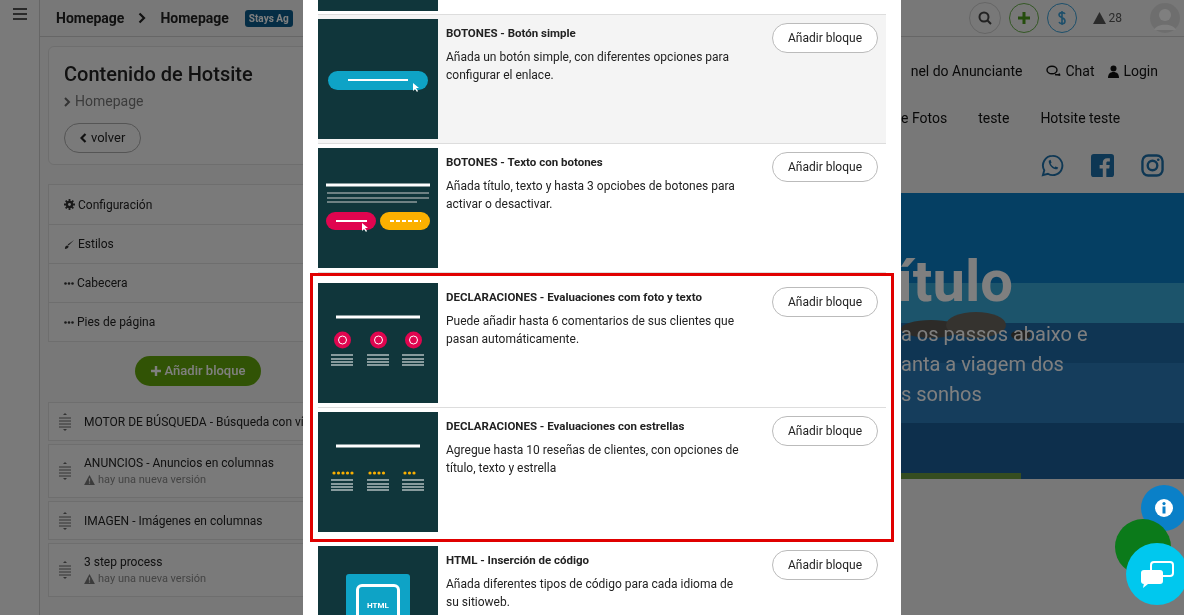 This screenshot has height=615, width=1184. Describe the element at coordinates (194, 422) in the screenshot. I see `block-title: MOTOR DE BÚSQUEDA - Búsqueda con ví` at that location.